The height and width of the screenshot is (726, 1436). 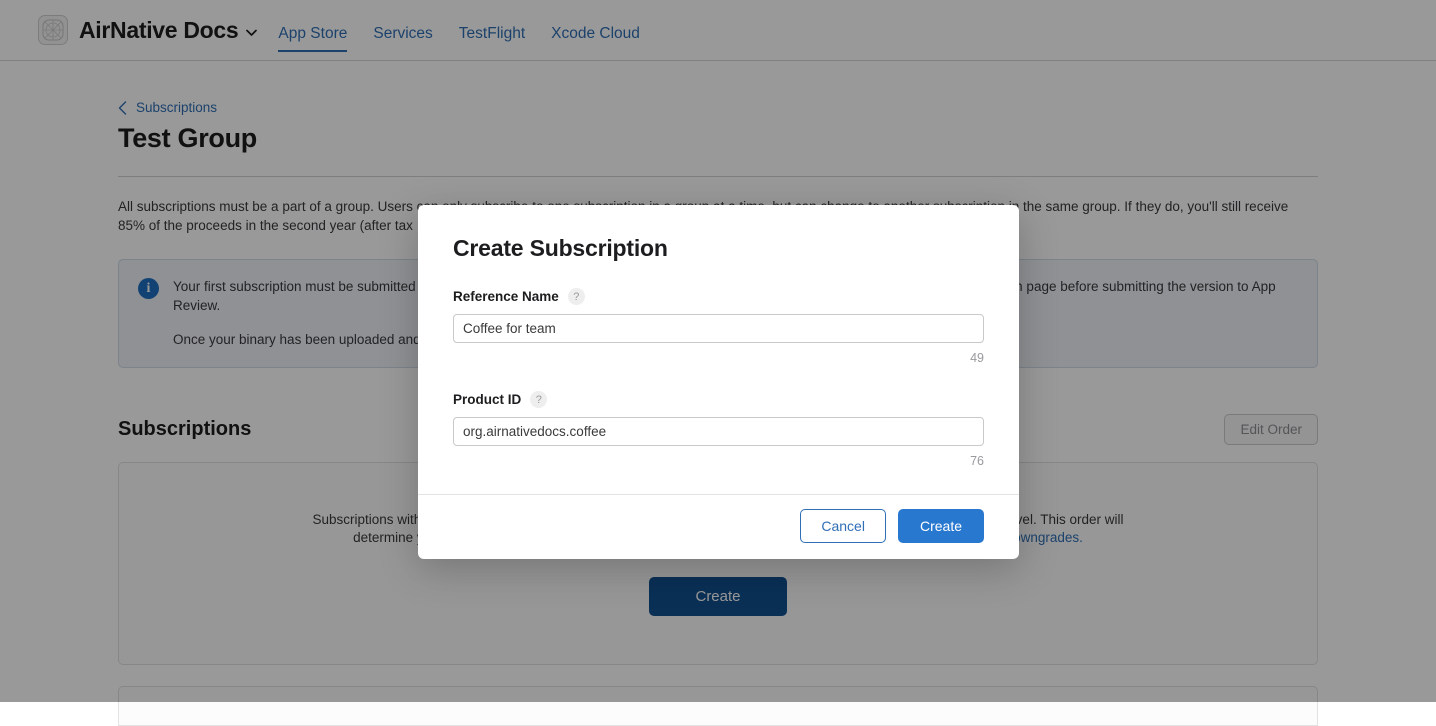 What do you see at coordinates (506, 296) in the screenshot?
I see `reference-name-label: Reference Name` at bounding box center [506, 296].